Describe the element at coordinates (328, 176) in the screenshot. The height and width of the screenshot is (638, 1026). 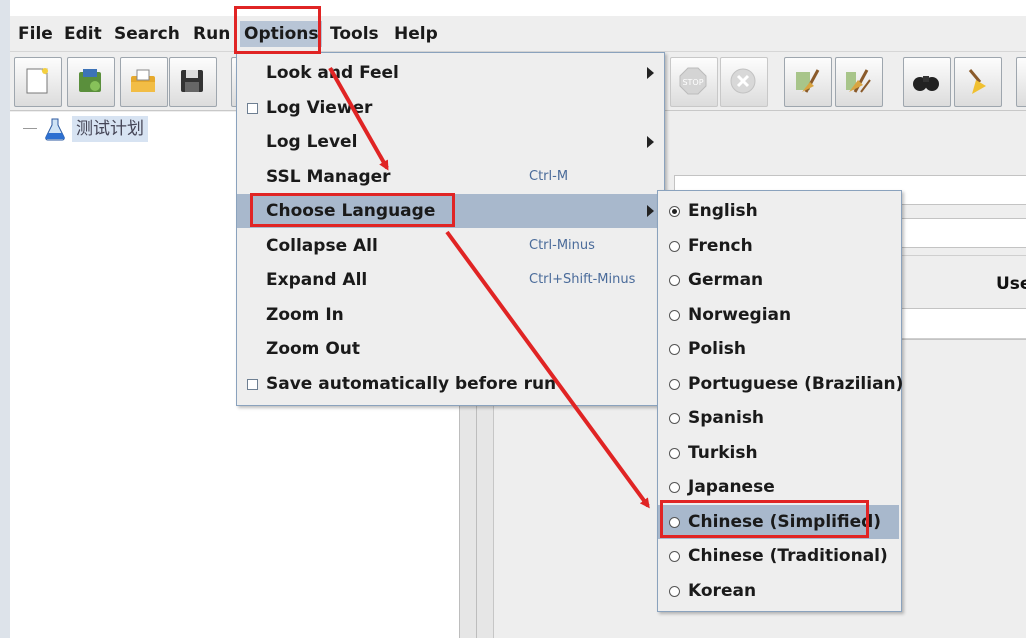
I see `menu-item-label: SSL Manager` at that location.